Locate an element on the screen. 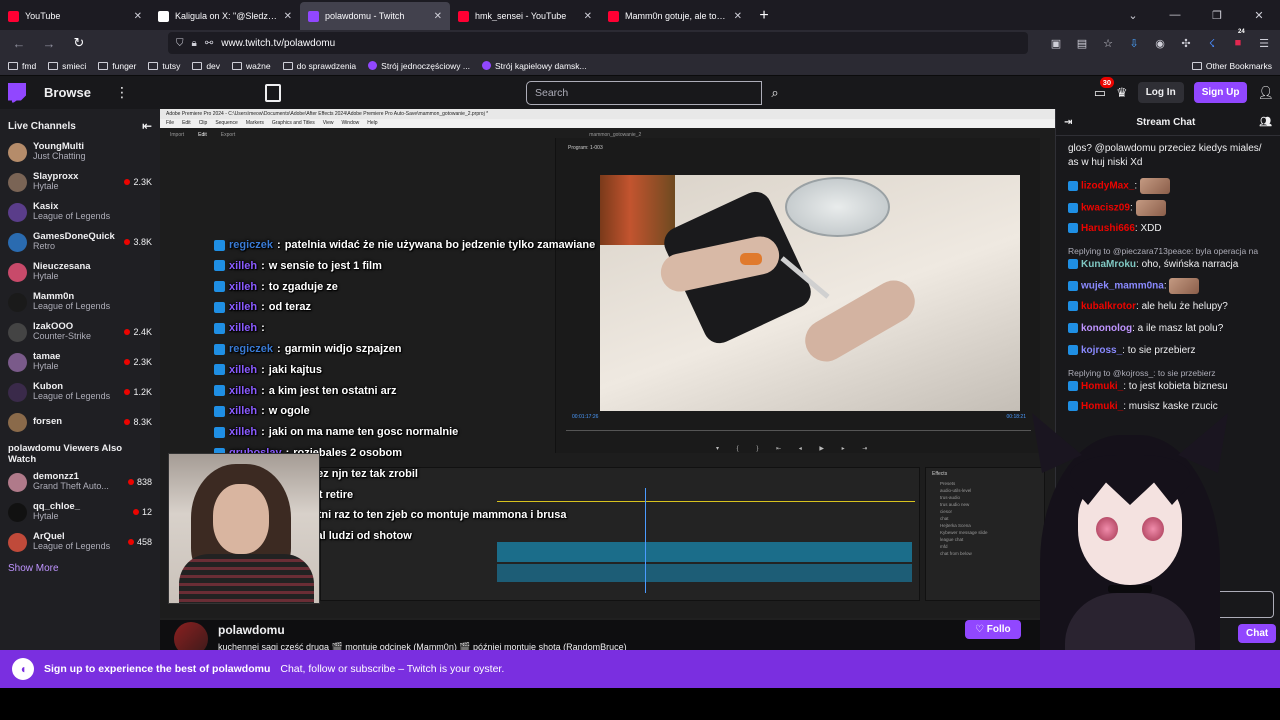  chat-message: lizodyMax_: is located at coordinates (1168, 186).